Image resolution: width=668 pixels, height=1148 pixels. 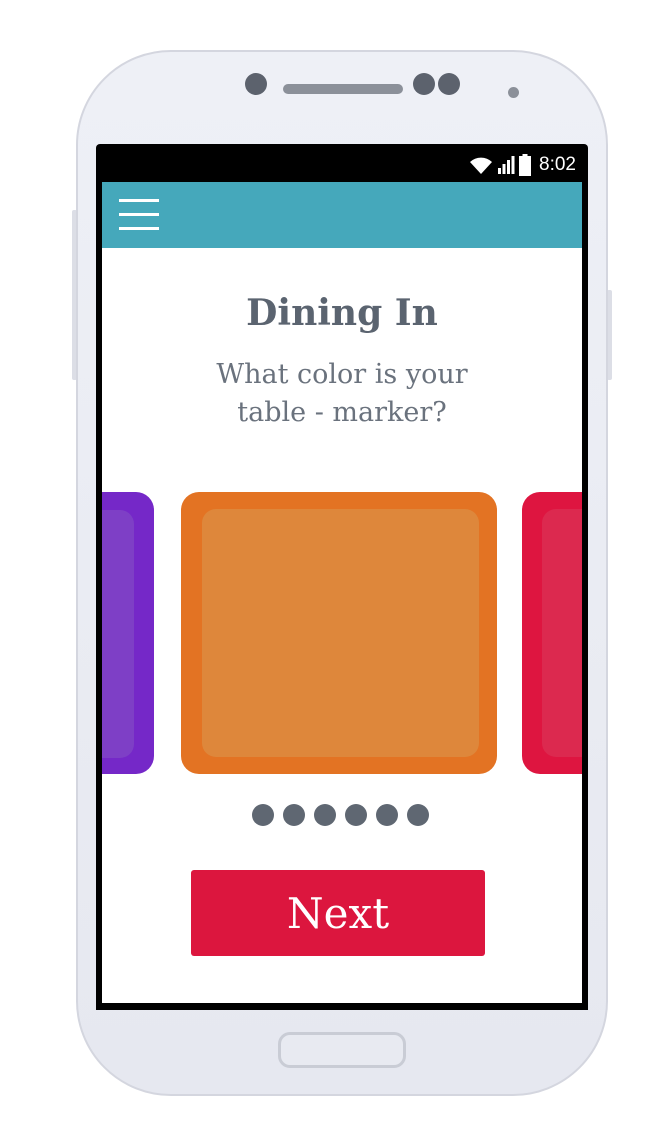 I want to click on pager-dots, so click(x=340, y=815).